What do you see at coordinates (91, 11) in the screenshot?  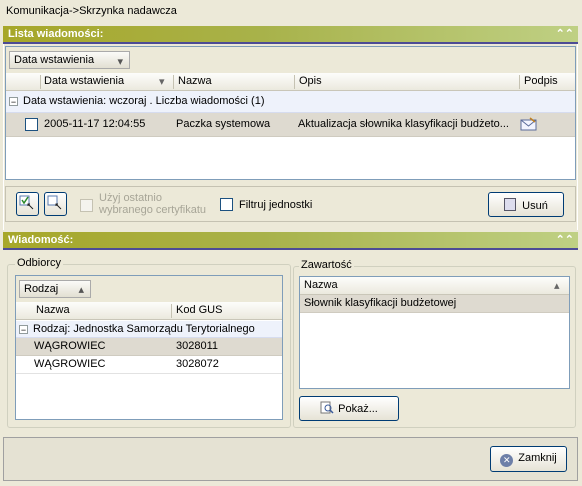 I see `window-title: Komunikacja->Skrzynka nadawcza` at bounding box center [91, 11].